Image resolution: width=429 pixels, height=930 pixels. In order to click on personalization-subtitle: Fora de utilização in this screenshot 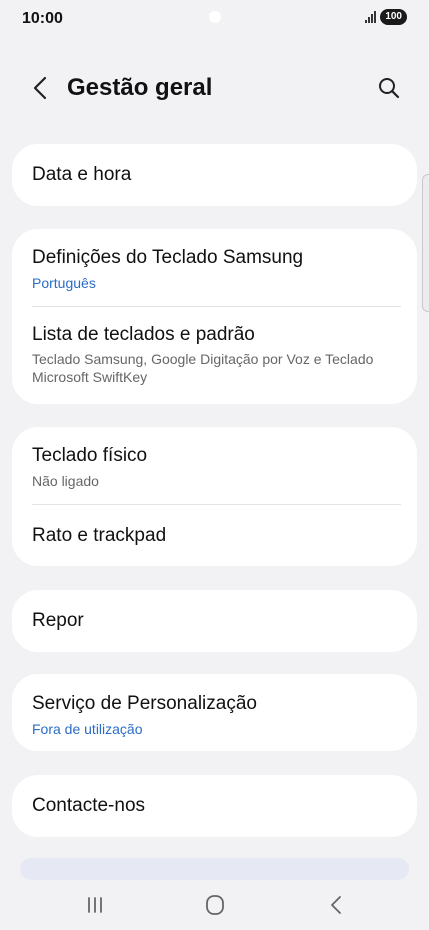, I will do `click(87, 729)`.